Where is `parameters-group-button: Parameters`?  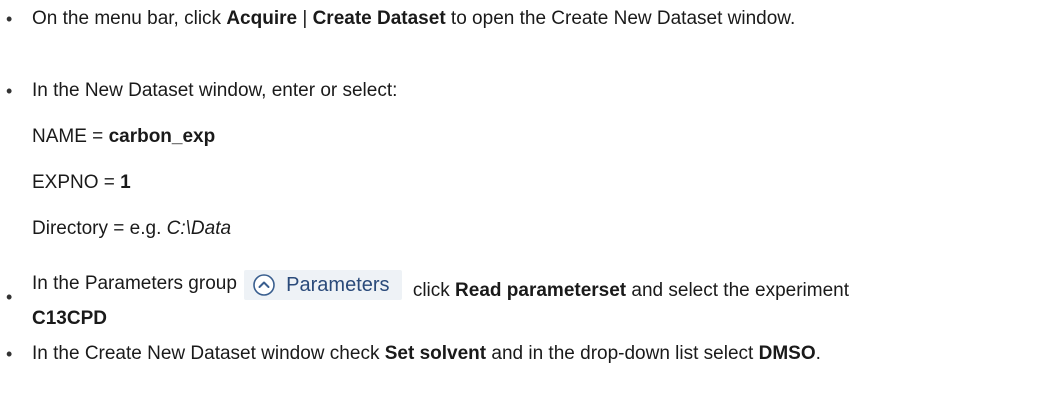 parameters-group-button: Parameters is located at coordinates (323, 285).